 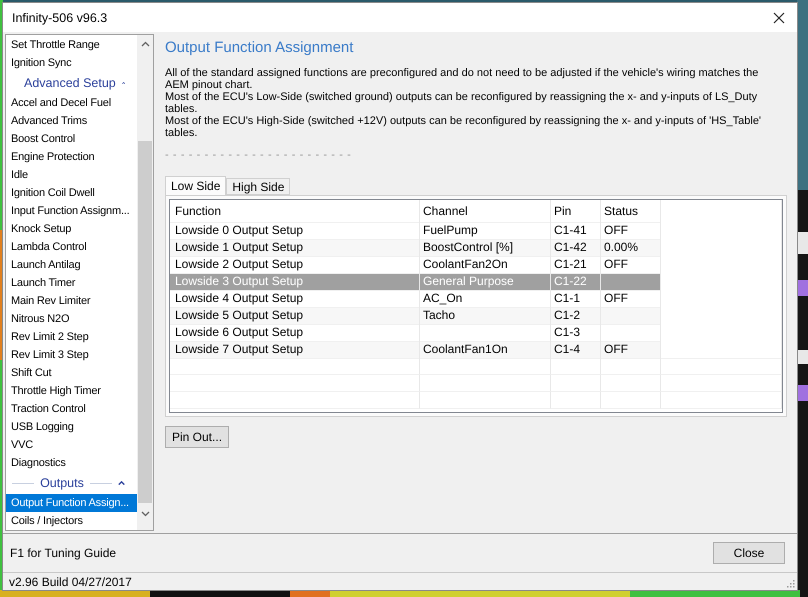 I want to click on sidebar-item: Rev Limit 2 Step, so click(x=71, y=337).